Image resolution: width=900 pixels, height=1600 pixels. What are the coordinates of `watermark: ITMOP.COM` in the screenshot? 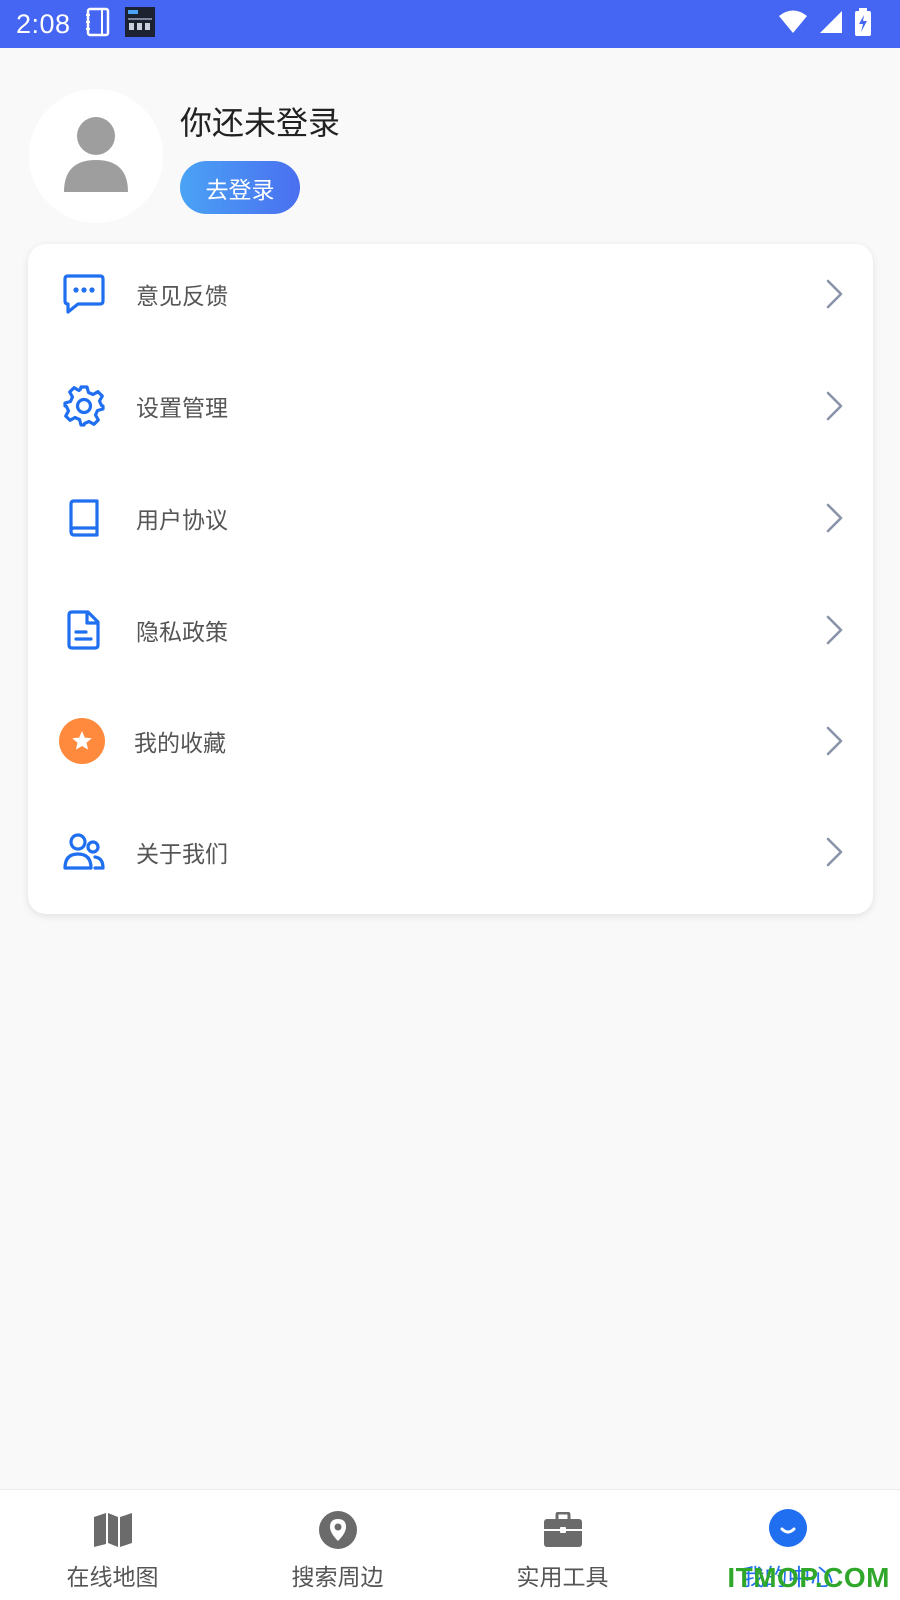 It's located at (808, 1577).